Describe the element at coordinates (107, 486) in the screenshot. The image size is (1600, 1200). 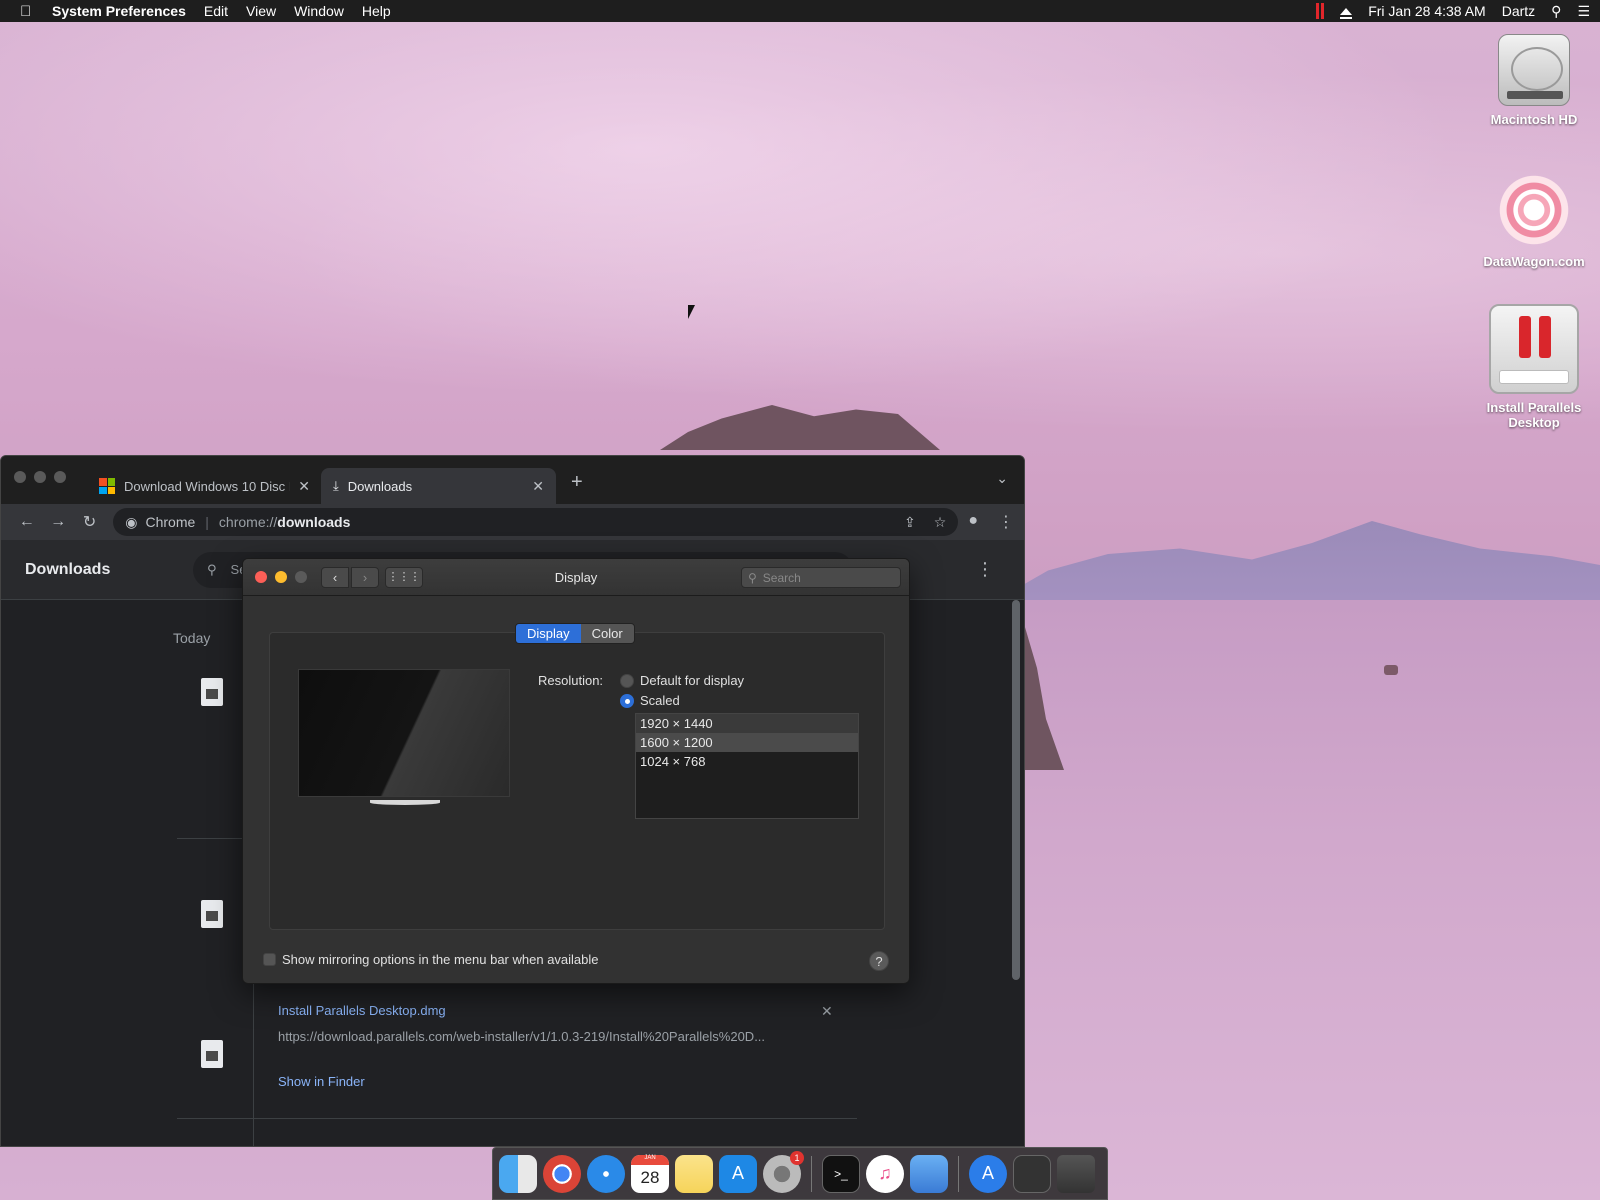
I see `windows-logo-icon` at that location.